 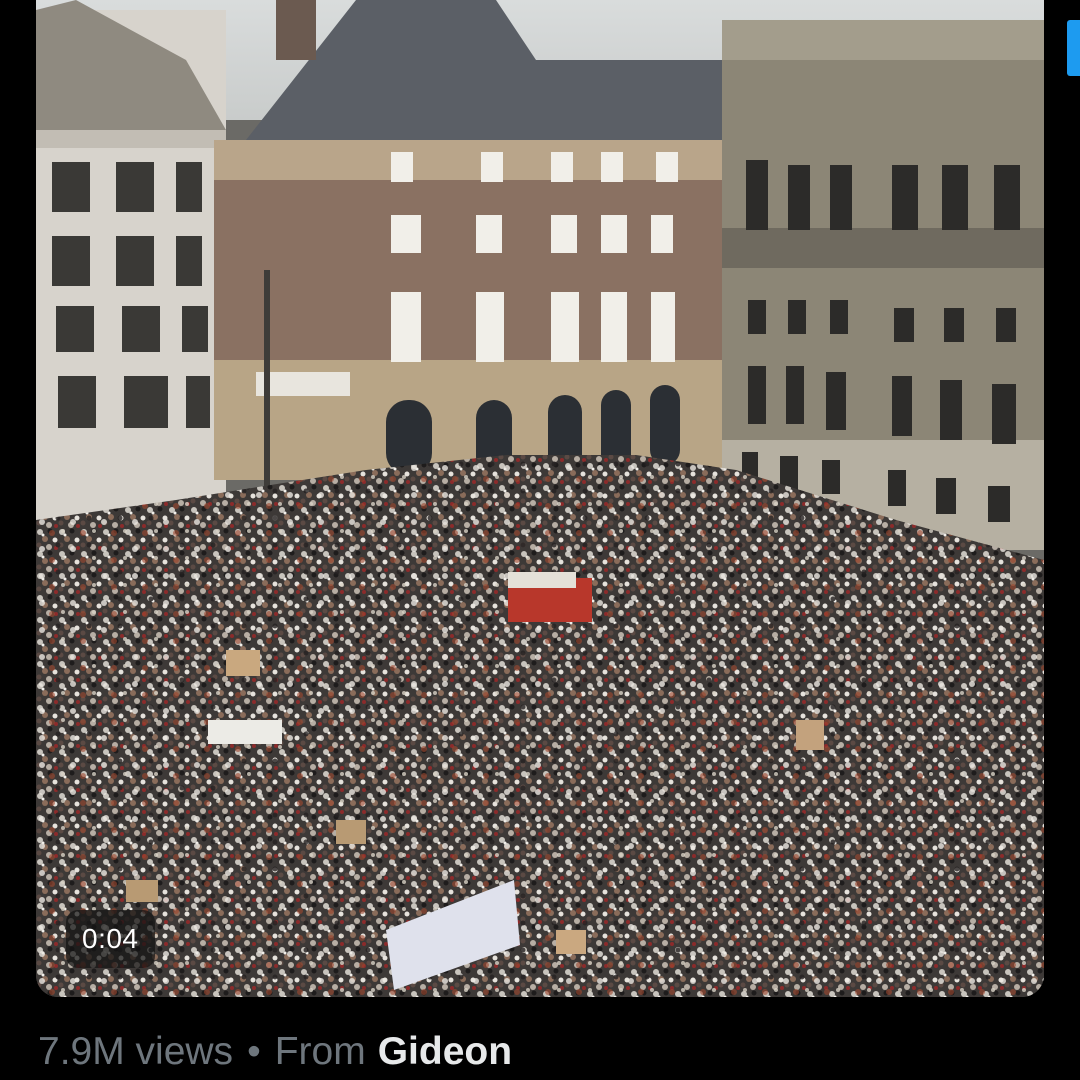 What do you see at coordinates (445, 1052) in the screenshot?
I see `author-link: Gideon` at bounding box center [445, 1052].